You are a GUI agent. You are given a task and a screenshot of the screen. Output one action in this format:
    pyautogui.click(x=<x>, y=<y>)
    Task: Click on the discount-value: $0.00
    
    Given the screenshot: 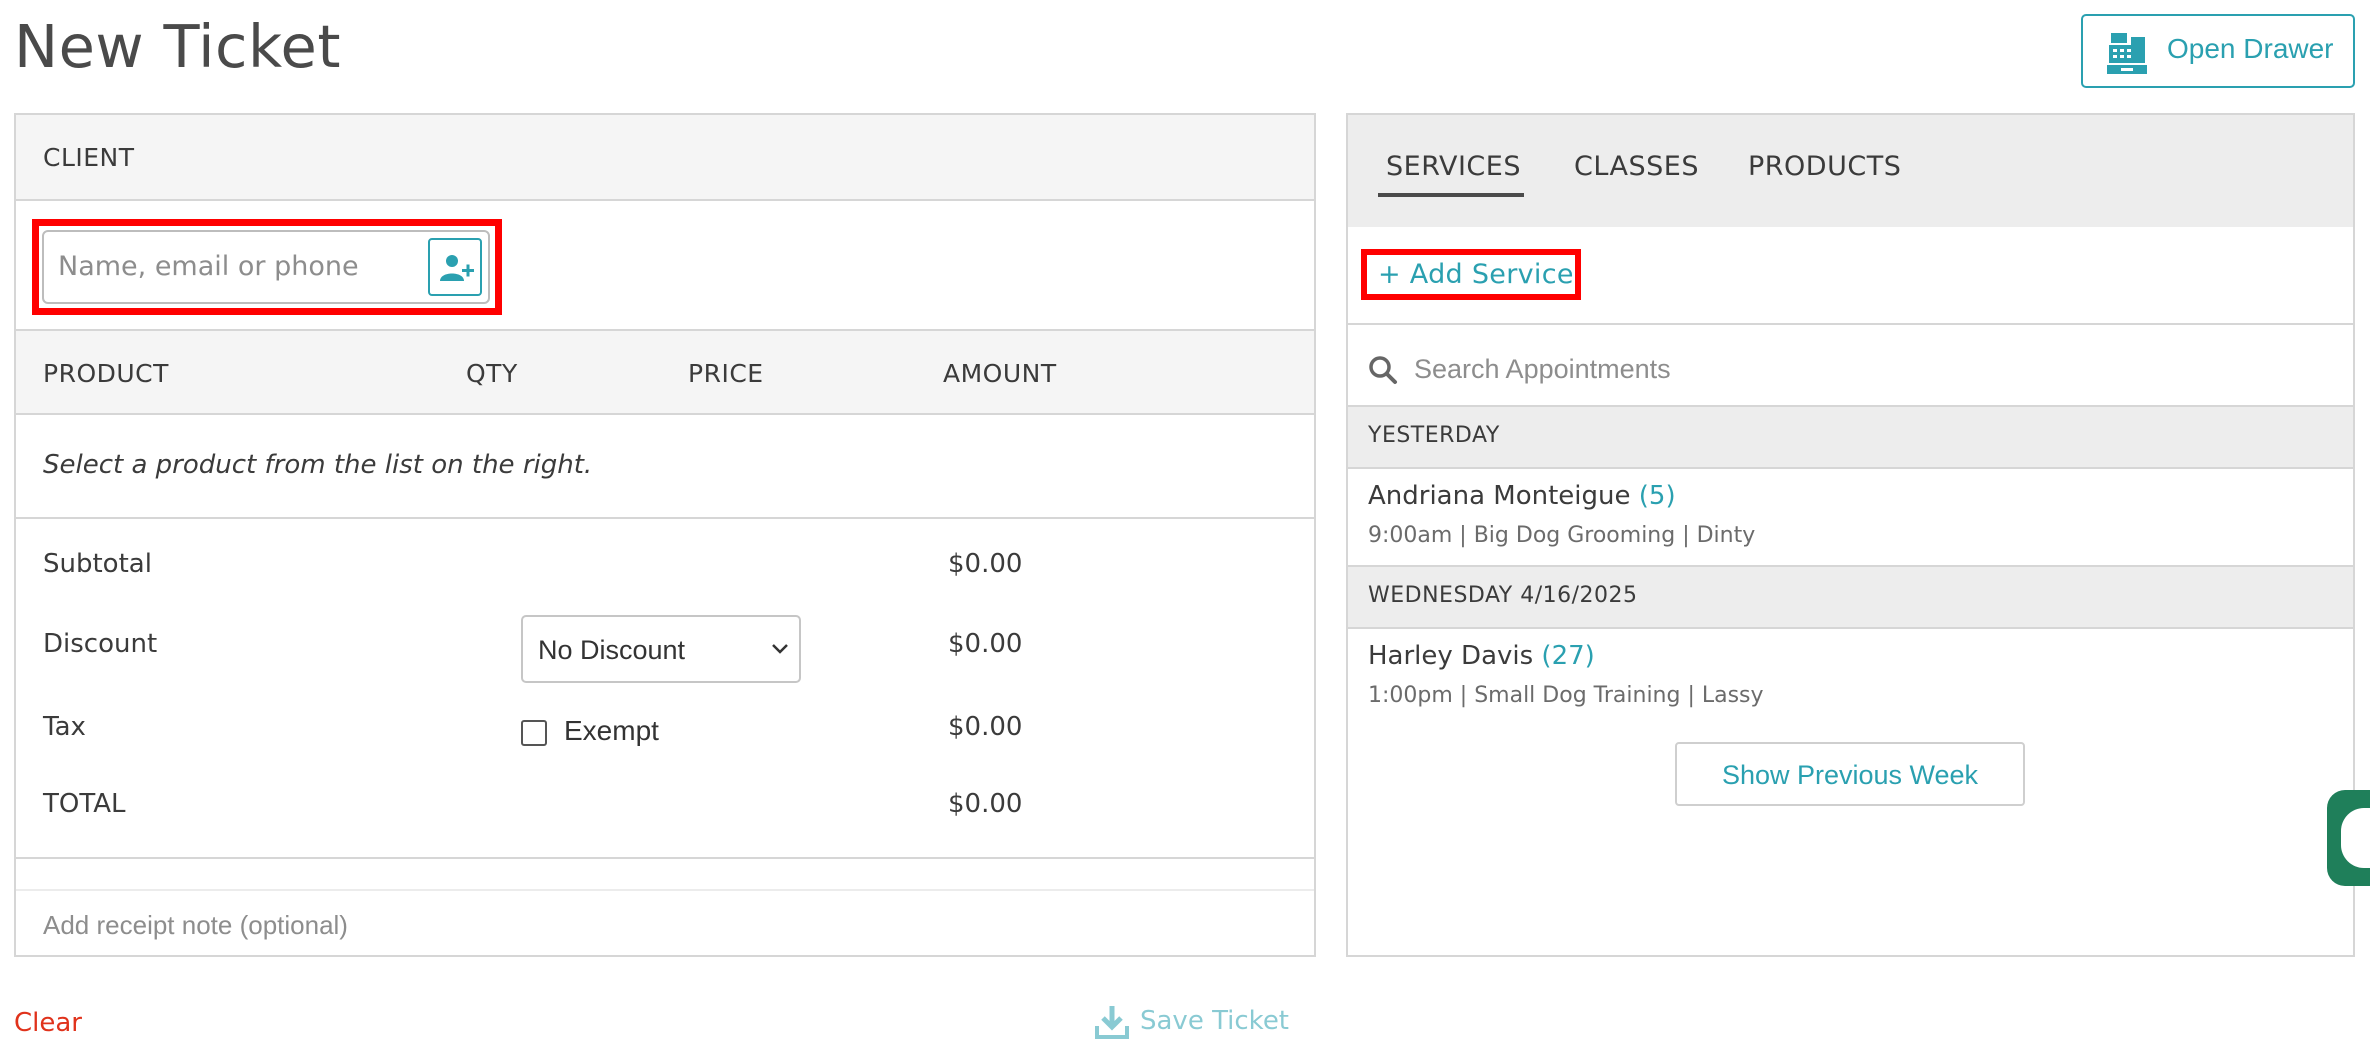 What is the action you would take?
    pyautogui.click(x=985, y=644)
    